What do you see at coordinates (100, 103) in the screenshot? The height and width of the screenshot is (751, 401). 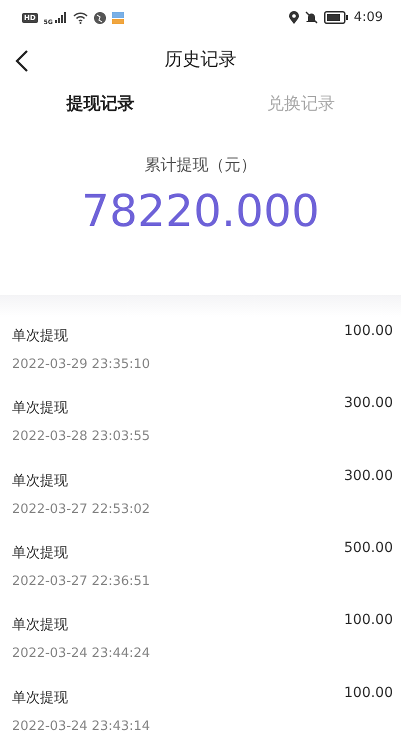 I see `tab: 提现记录` at bounding box center [100, 103].